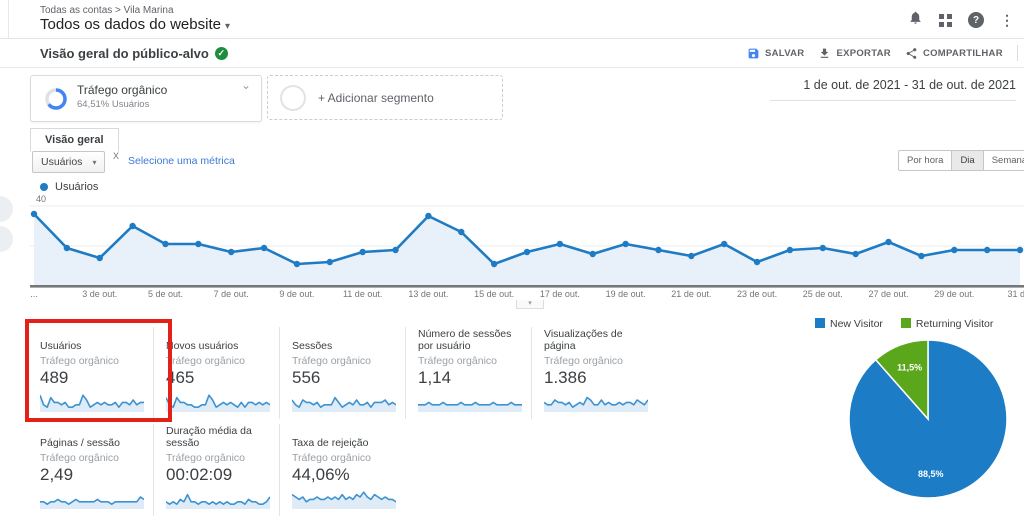 This screenshot has width=1024, height=516. What do you see at coordinates (565, 377) in the screenshot?
I see `metric-value: 1.386` at bounding box center [565, 377].